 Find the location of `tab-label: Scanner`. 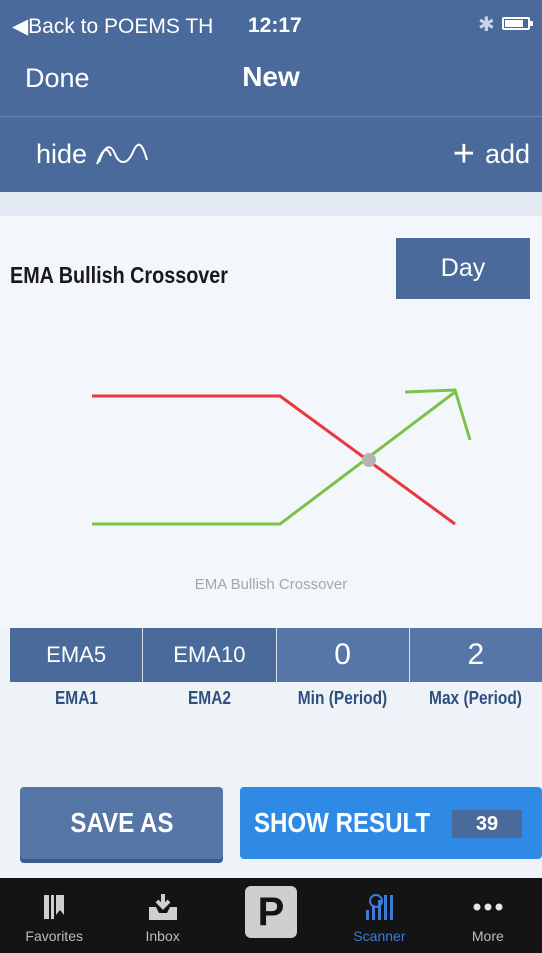

tab-label: Scanner is located at coordinates (379, 936).